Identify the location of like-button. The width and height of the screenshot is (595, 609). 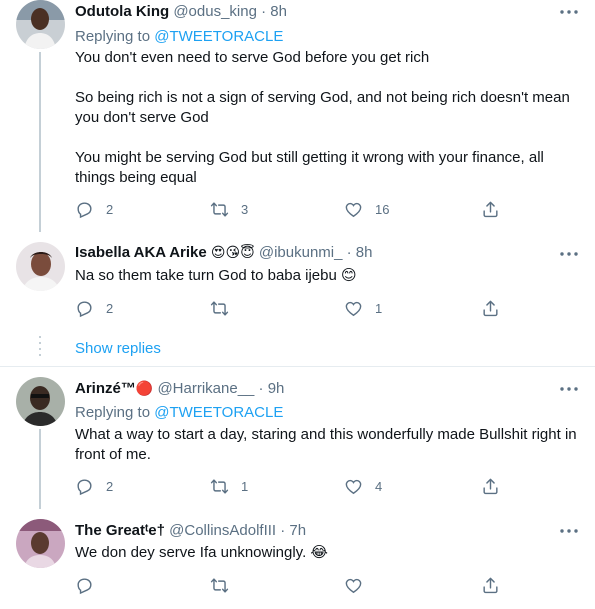
(353, 585).